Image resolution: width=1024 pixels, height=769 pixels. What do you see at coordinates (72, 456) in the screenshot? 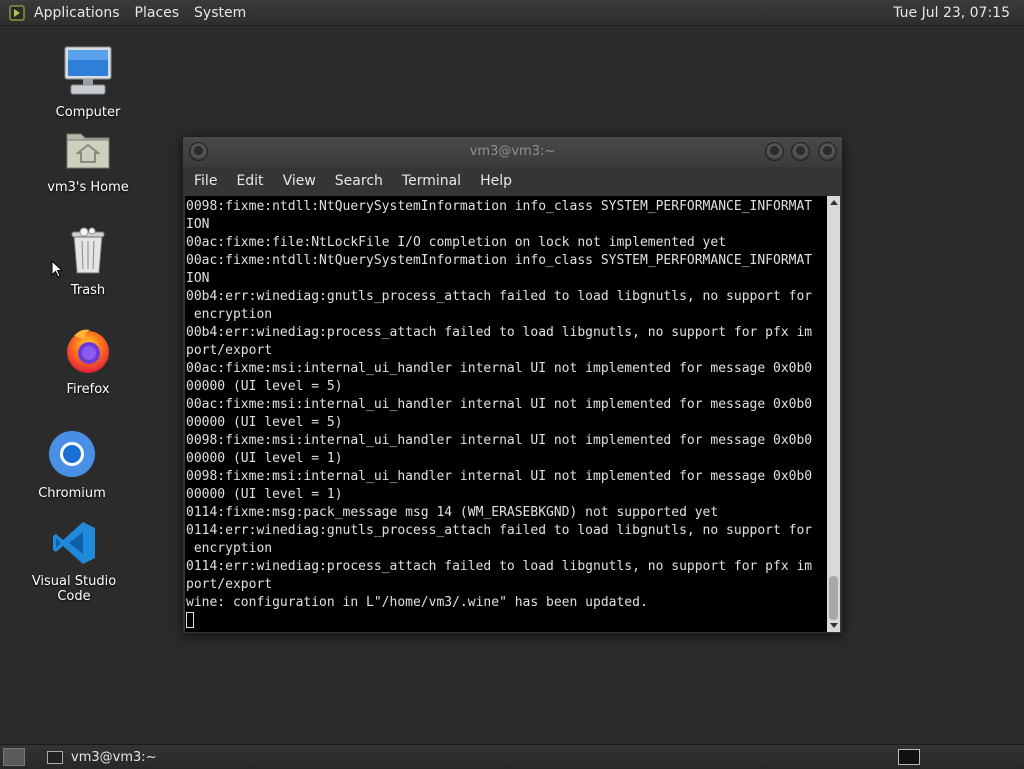
I see `chromium-icon` at bounding box center [72, 456].